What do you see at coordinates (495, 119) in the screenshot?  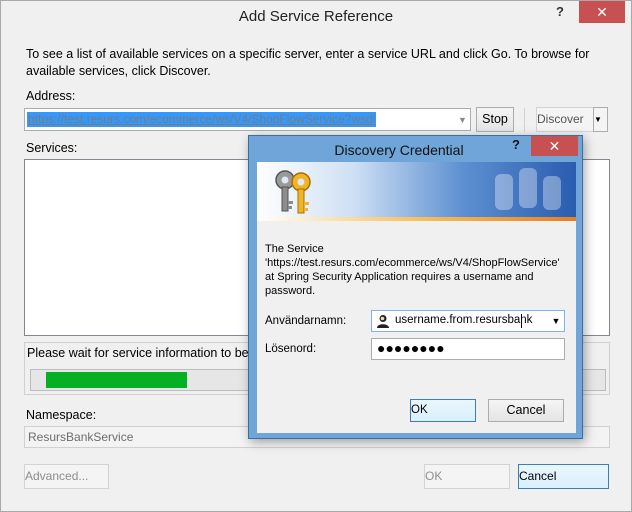 I see `stop-button: Stop` at bounding box center [495, 119].